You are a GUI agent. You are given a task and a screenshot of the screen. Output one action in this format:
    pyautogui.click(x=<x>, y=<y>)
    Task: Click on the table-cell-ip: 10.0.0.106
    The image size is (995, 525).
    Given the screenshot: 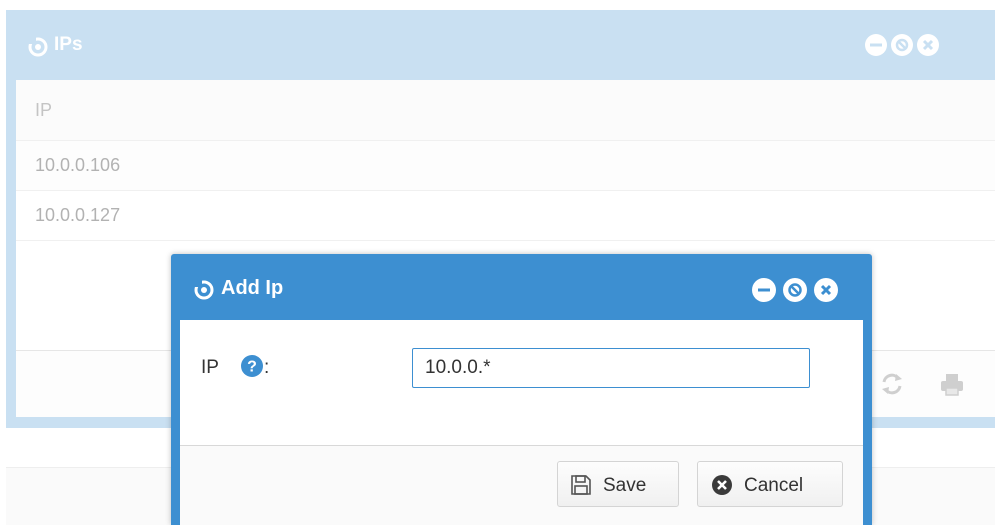 What is the action you would take?
    pyautogui.click(x=78, y=165)
    